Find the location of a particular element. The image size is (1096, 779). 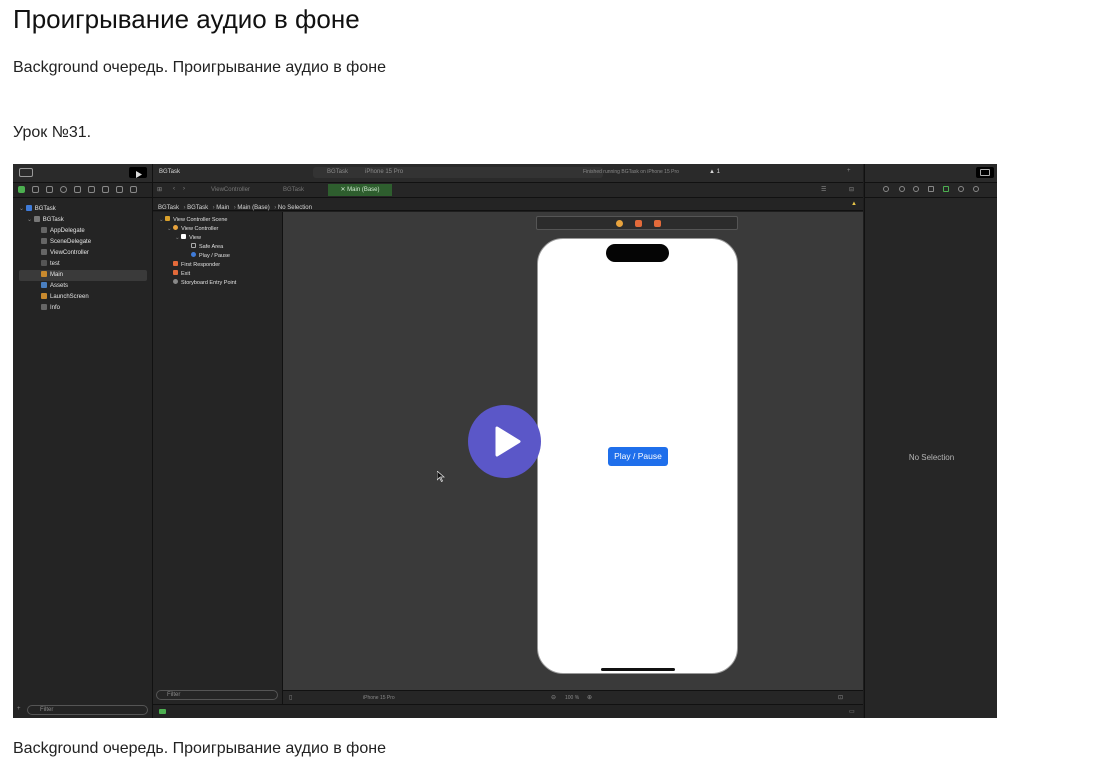

outline-item: ⌄ View is located at coordinates (188, 238).